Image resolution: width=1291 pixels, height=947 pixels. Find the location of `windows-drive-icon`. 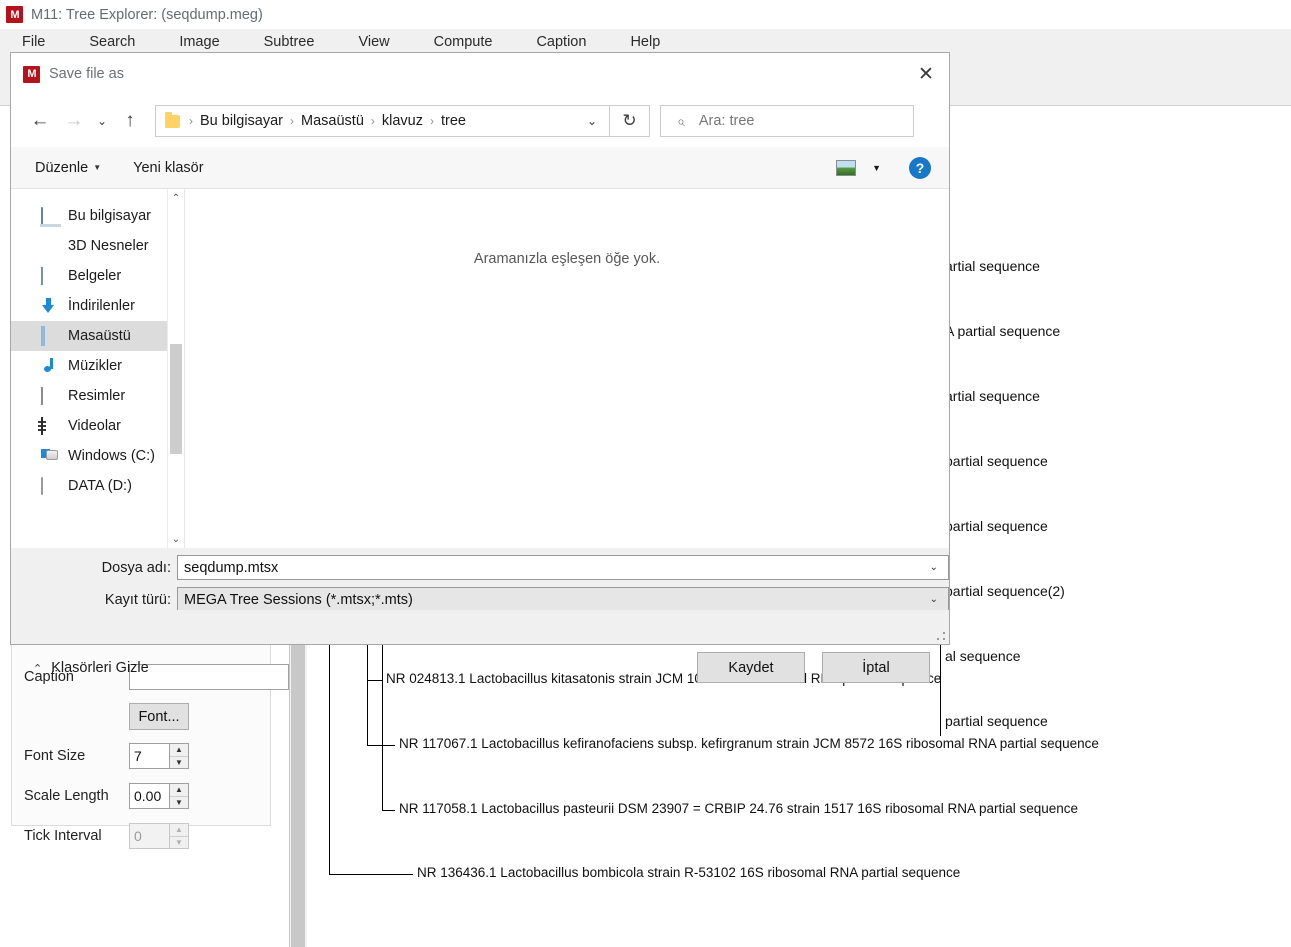

windows-drive-icon is located at coordinates (50, 456).